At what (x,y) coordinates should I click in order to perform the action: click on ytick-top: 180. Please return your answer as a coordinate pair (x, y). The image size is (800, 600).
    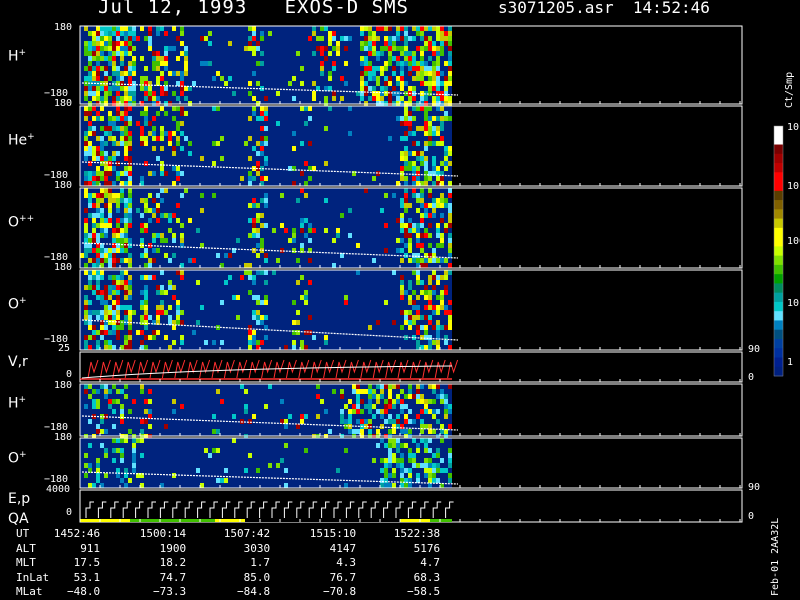
    Looking at the image, I should click on (63, 27).